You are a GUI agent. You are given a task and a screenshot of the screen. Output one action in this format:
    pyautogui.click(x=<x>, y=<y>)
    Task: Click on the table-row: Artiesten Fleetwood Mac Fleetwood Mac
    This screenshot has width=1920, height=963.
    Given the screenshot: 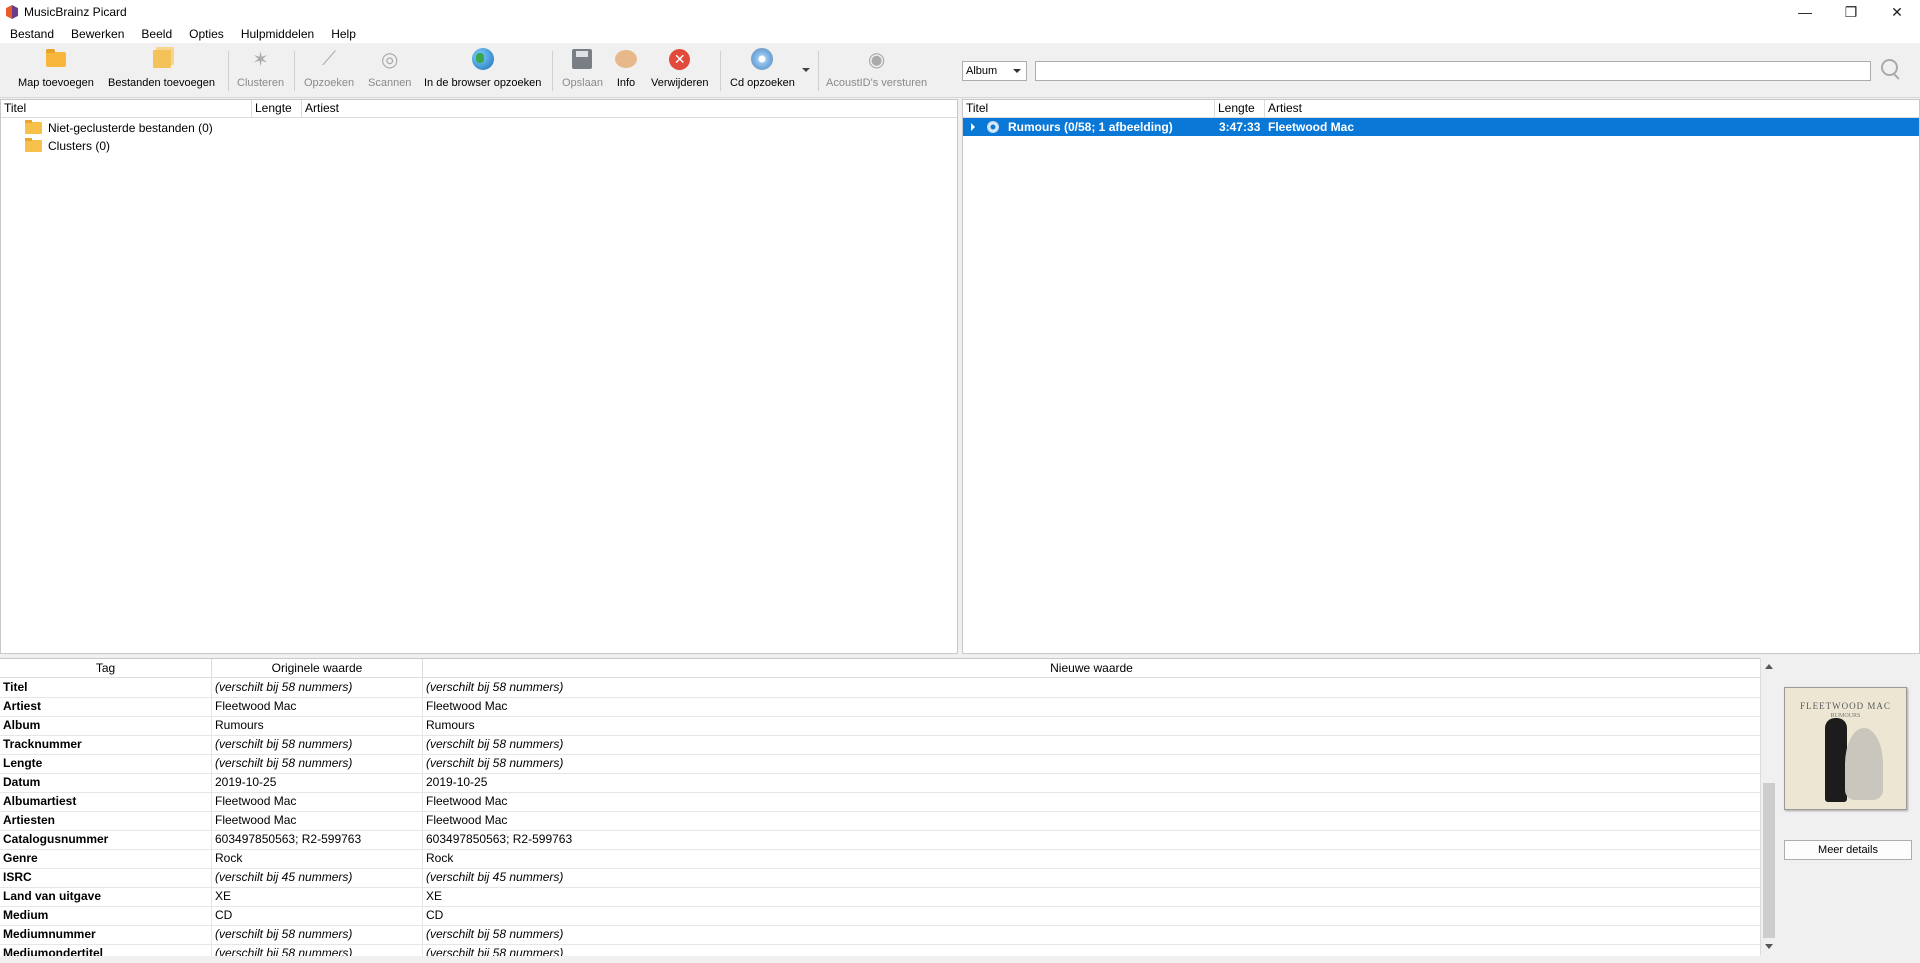 What is the action you would take?
    pyautogui.click(x=880, y=821)
    